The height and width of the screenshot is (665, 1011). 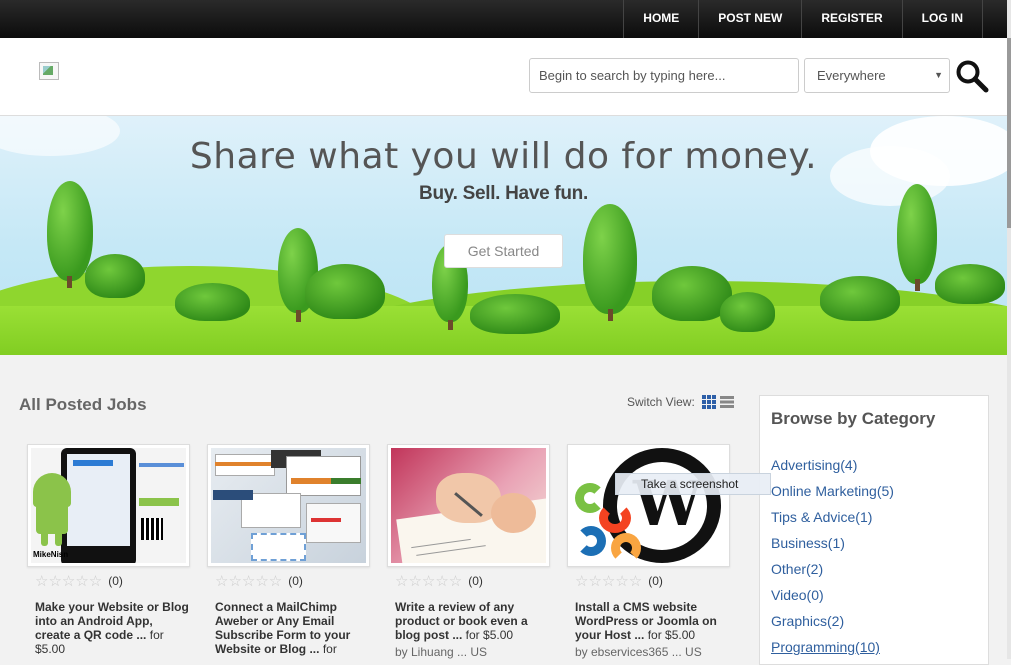 What do you see at coordinates (825, 647) in the screenshot?
I see `category-link-programming: Programming(10)` at bounding box center [825, 647].